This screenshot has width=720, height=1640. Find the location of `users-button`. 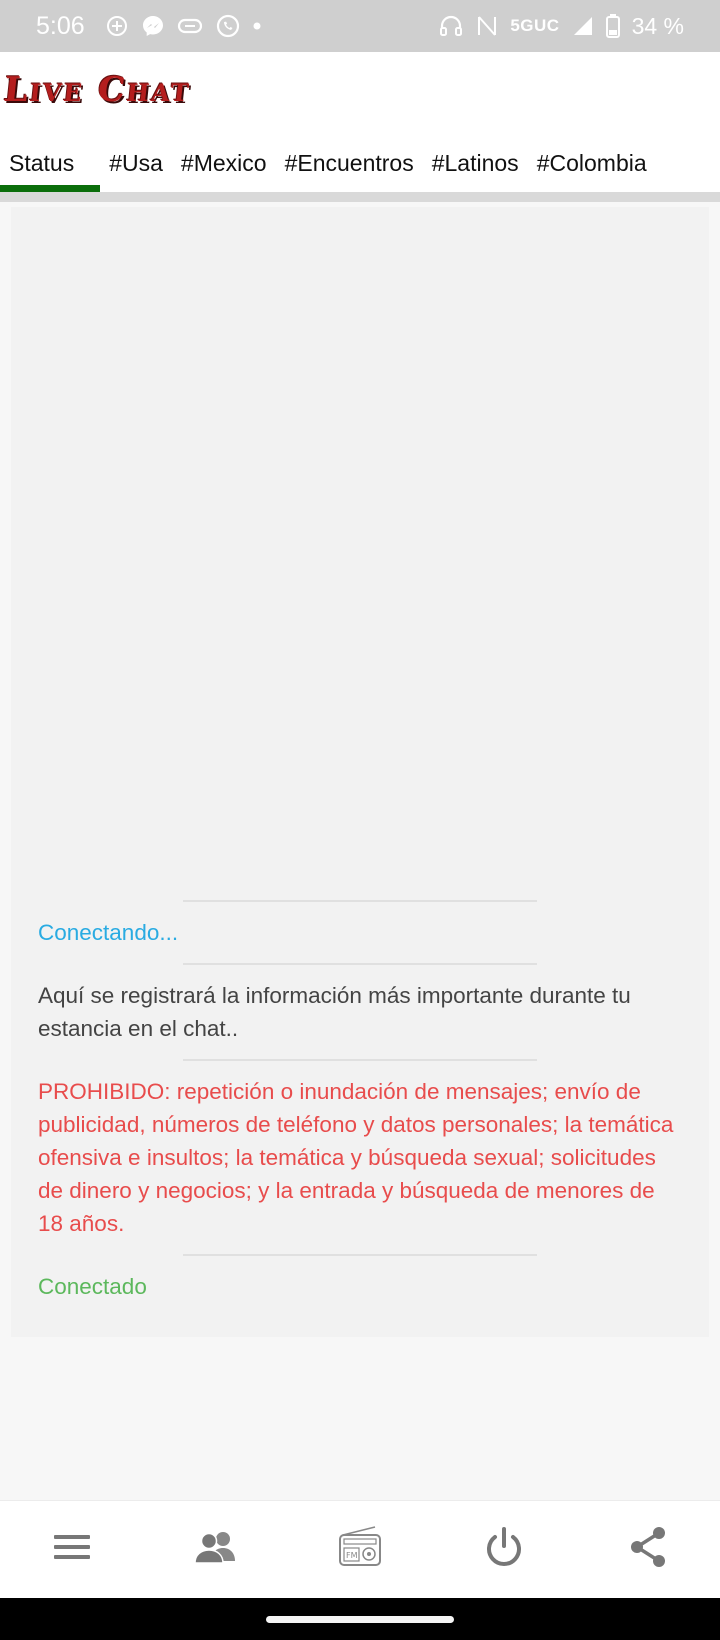

users-button is located at coordinates (216, 1550).